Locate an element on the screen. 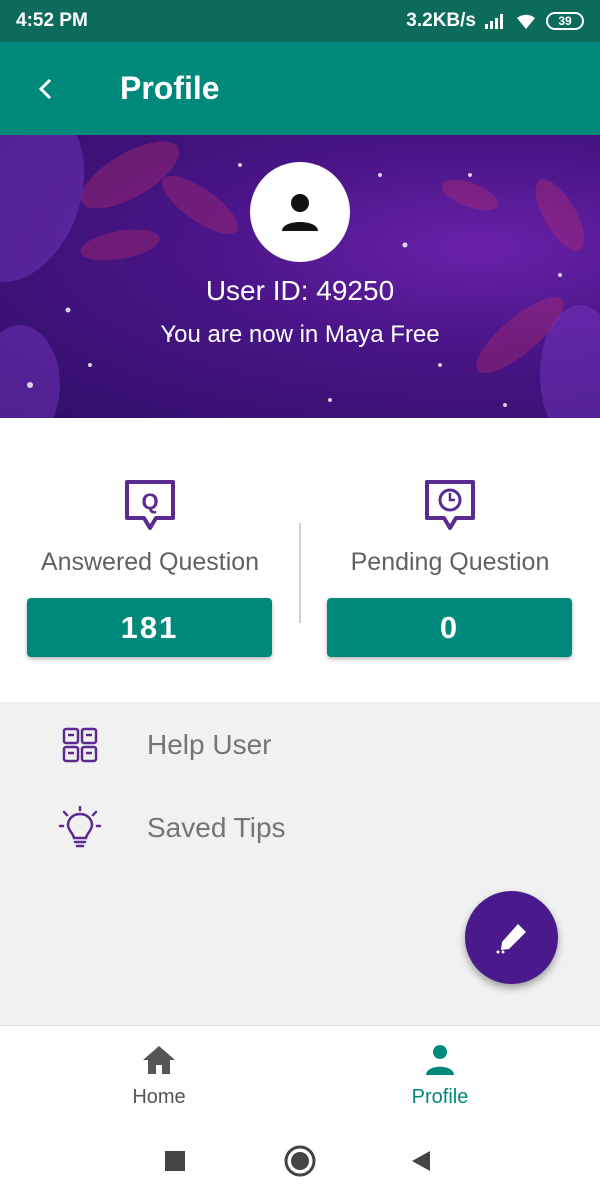  menu-label-saved-tips: Saved Tips is located at coordinates (216, 827).